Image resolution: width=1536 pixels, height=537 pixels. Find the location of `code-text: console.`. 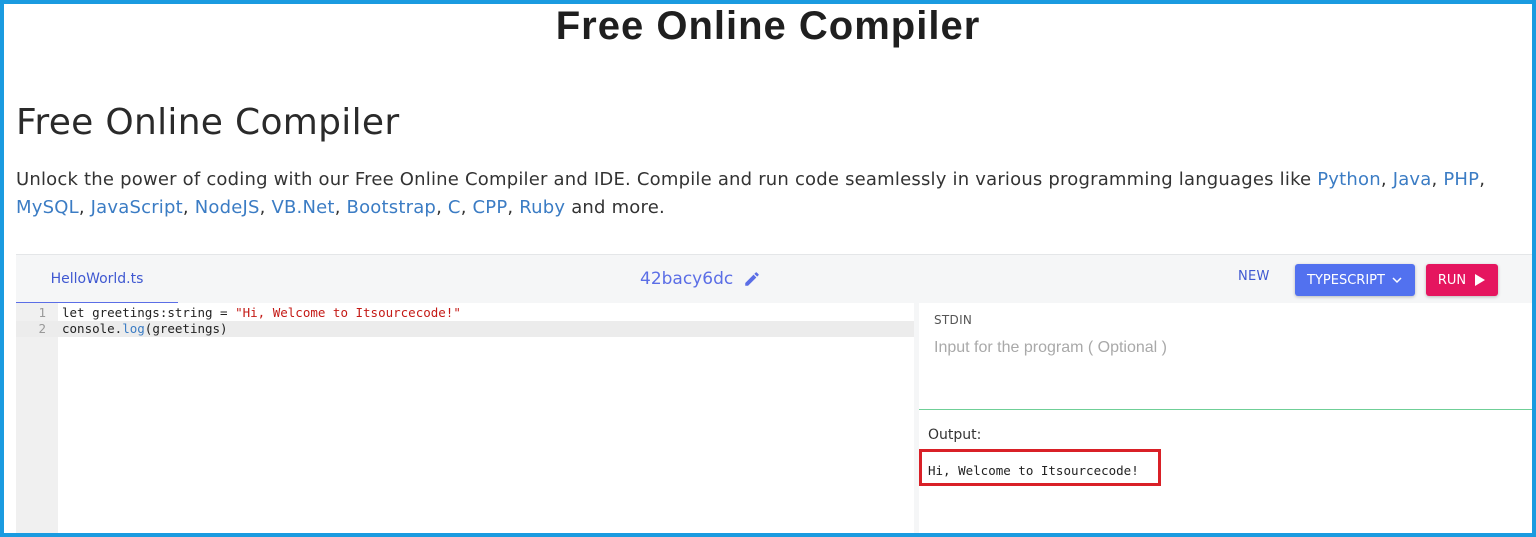

code-text: console. is located at coordinates (92, 328).